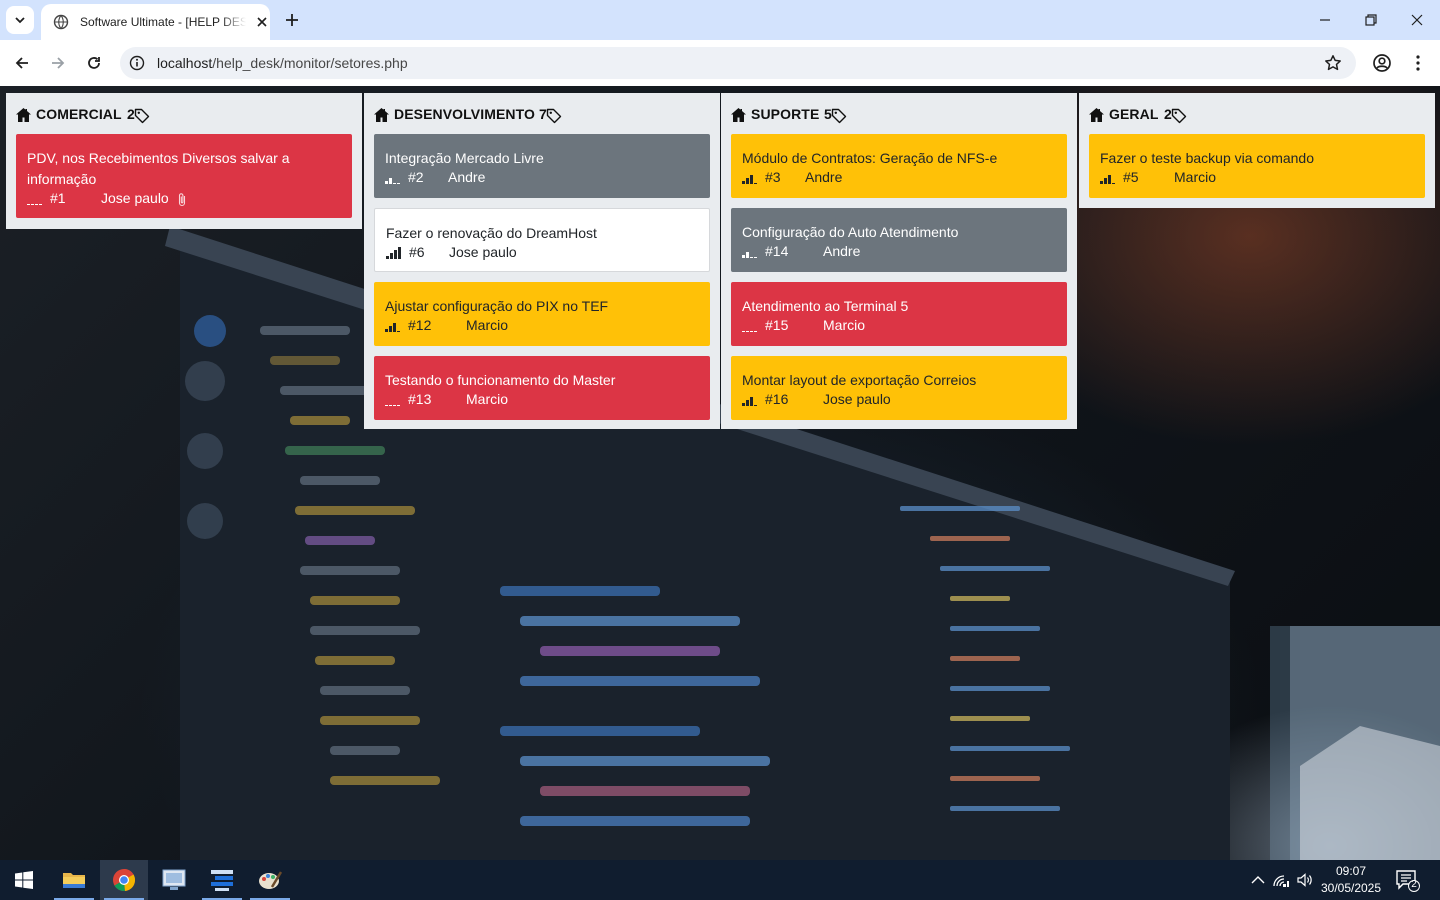  I want to click on url-path: /help_desk/monitor/setores.php, so click(310, 63).